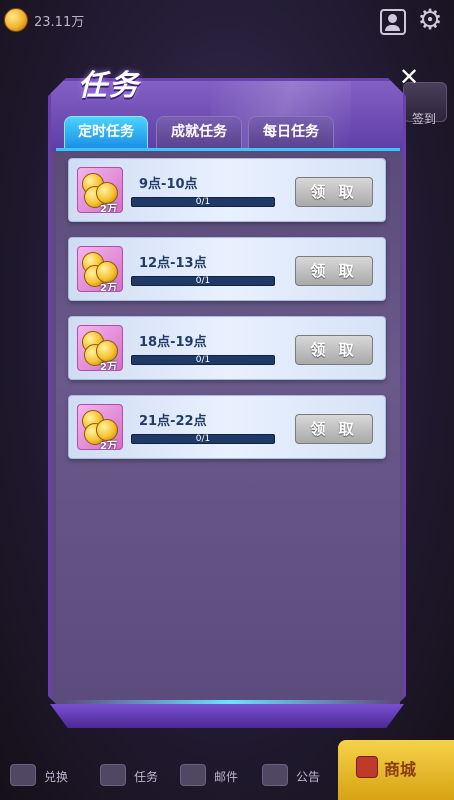  I want to click on nav-exchange: 兑换, so click(50, 777).